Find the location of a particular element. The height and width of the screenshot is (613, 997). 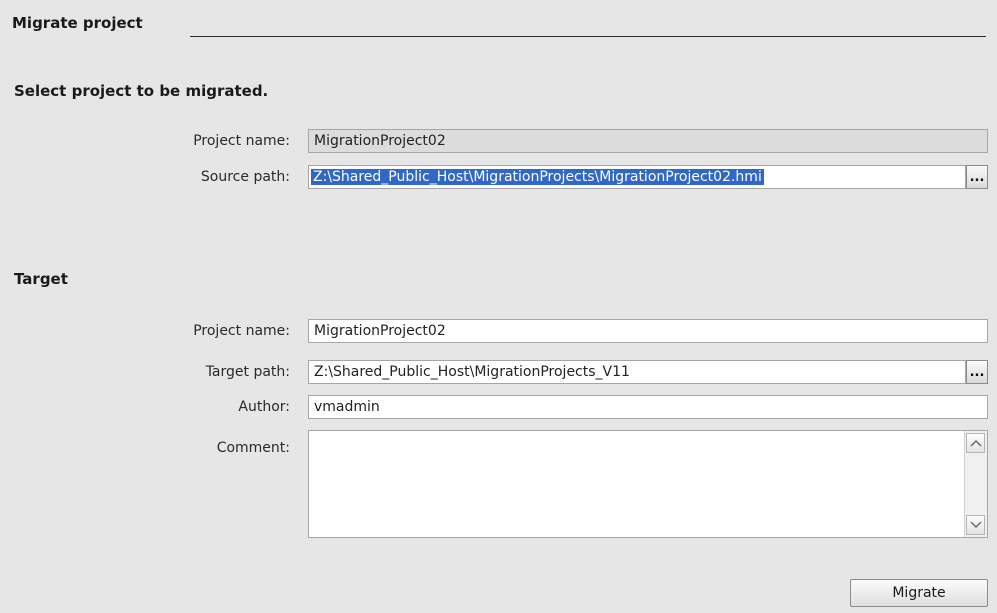

source-project-name-label: Project name: is located at coordinates (241, 141).